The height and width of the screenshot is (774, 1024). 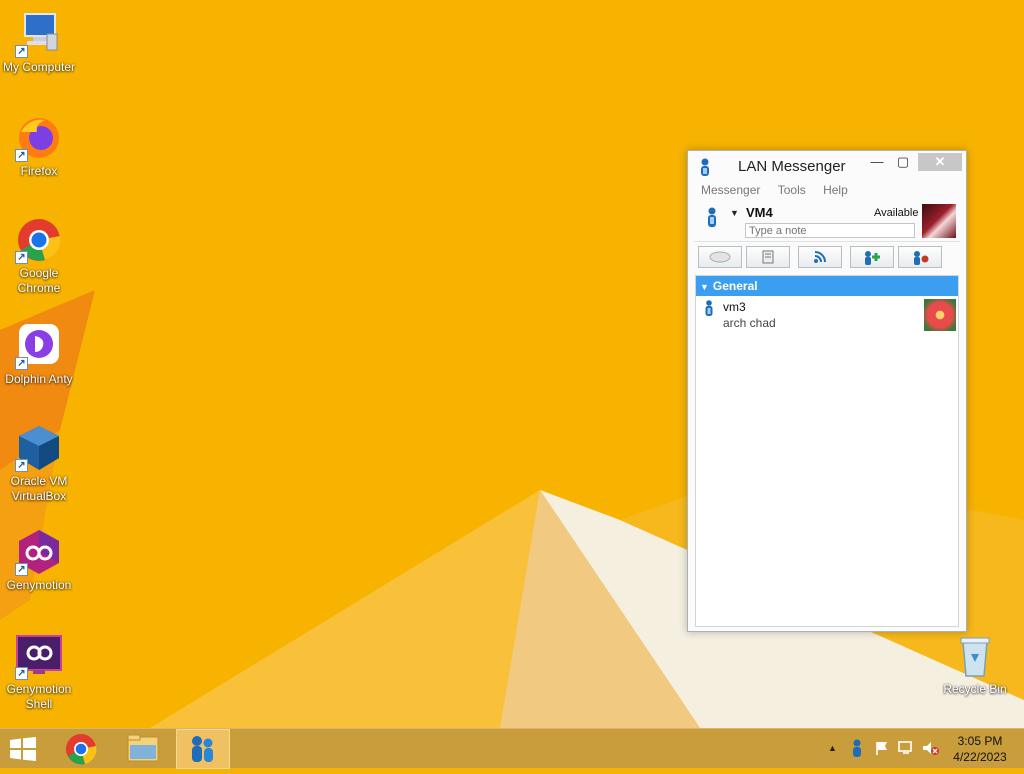 I want to click on desktop-icon-genymotion: ↗ Genymotion, so click(x=39, y=560).